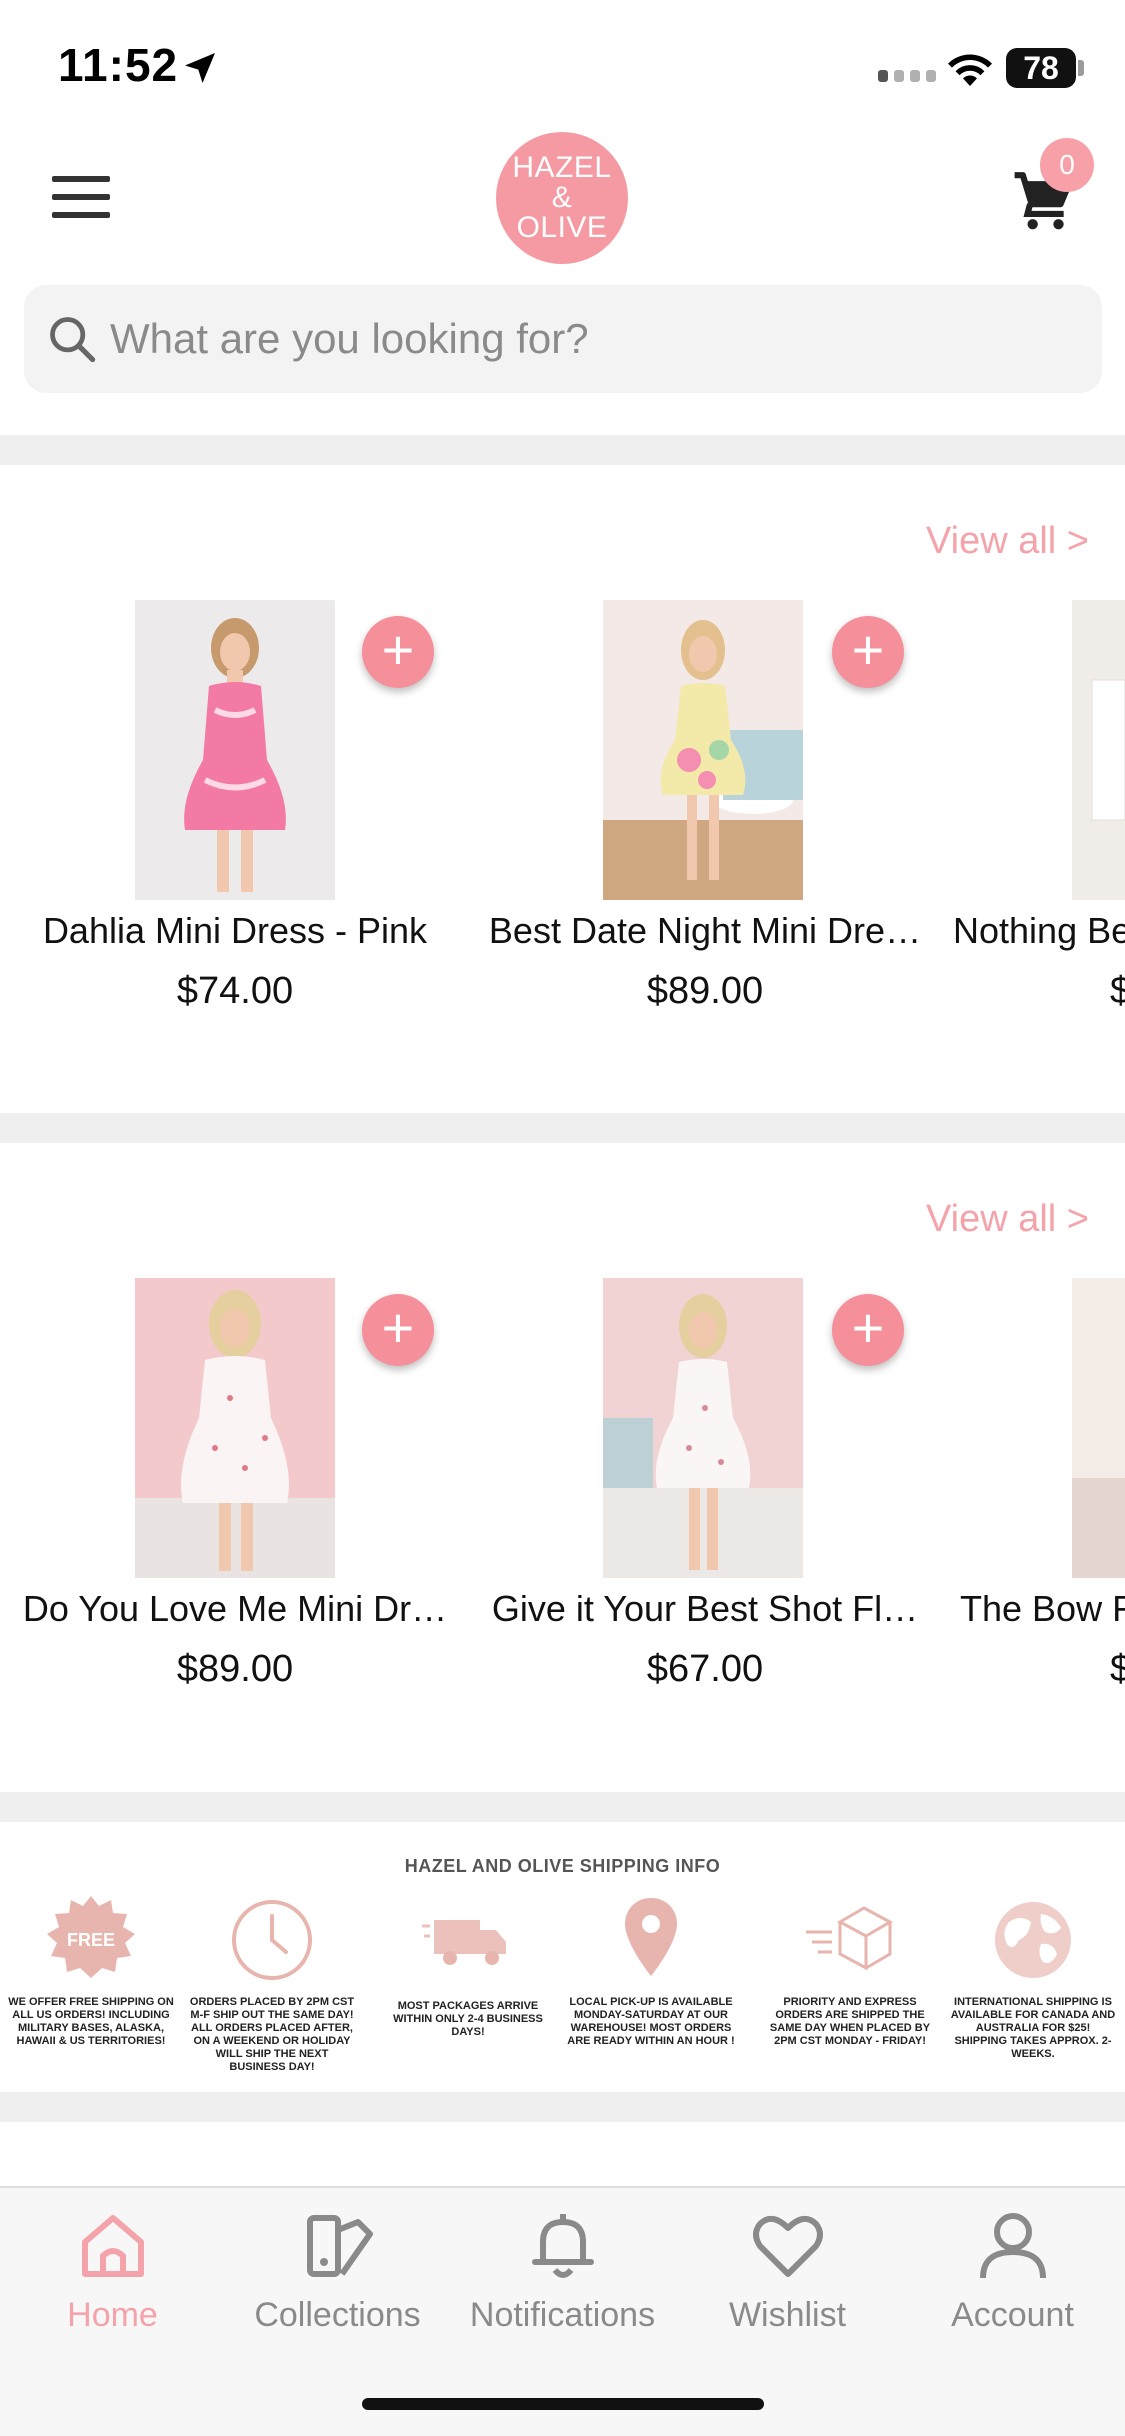 Image resolution: width=1125 pixels, height=2436 pixels. I want to click on tab-collections: Collections, so click(337, 2270).